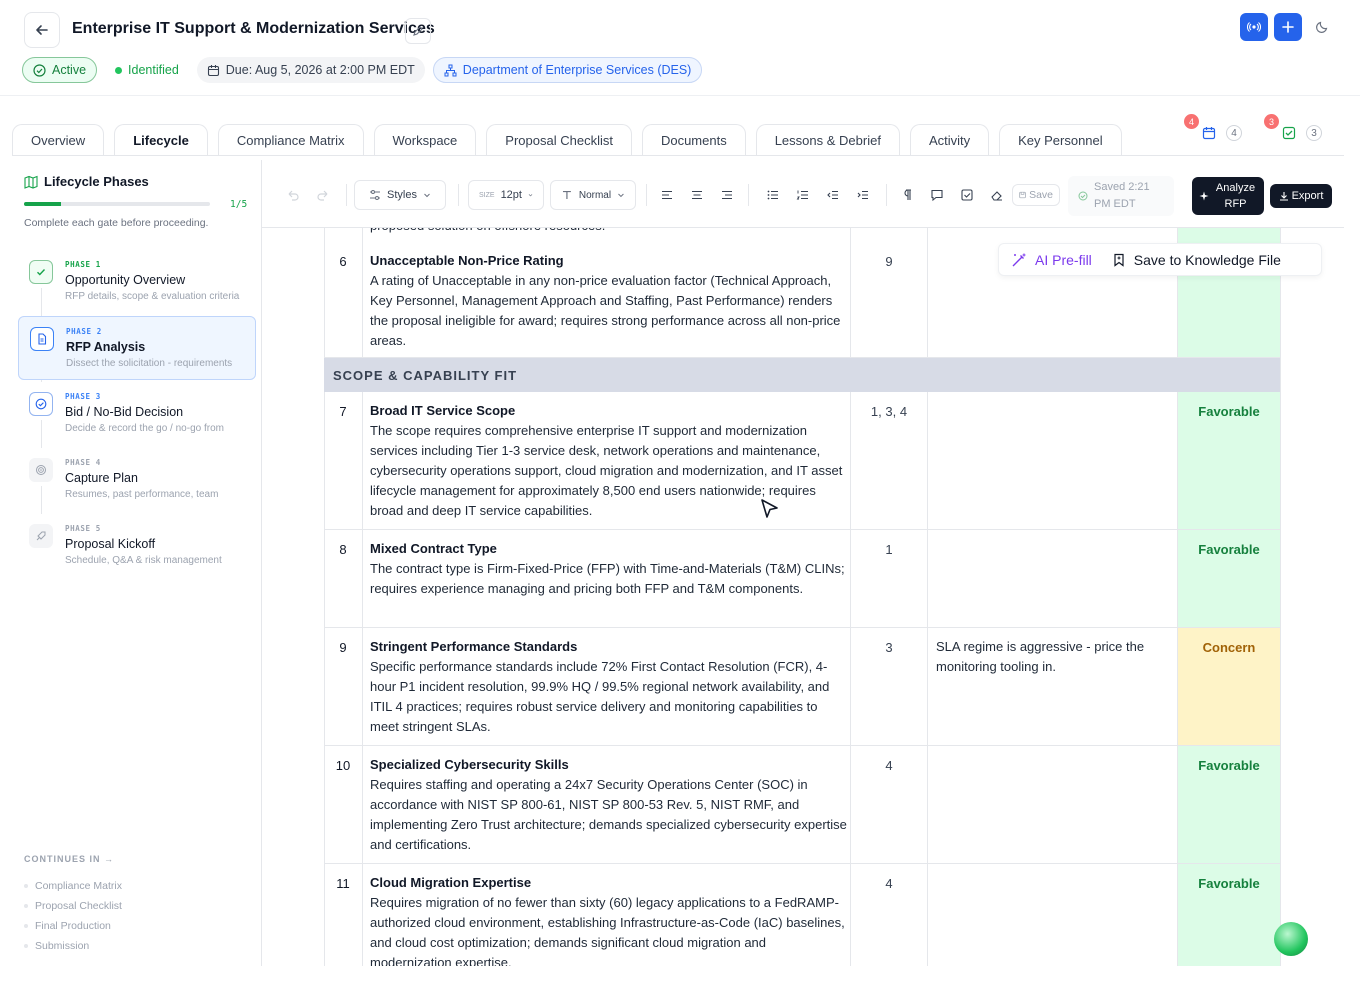 The height and width of the screenshot is (1000, 1360). Describe the element at coordinates (863, 195) in the screenshot. I see `indent-button` at that location.